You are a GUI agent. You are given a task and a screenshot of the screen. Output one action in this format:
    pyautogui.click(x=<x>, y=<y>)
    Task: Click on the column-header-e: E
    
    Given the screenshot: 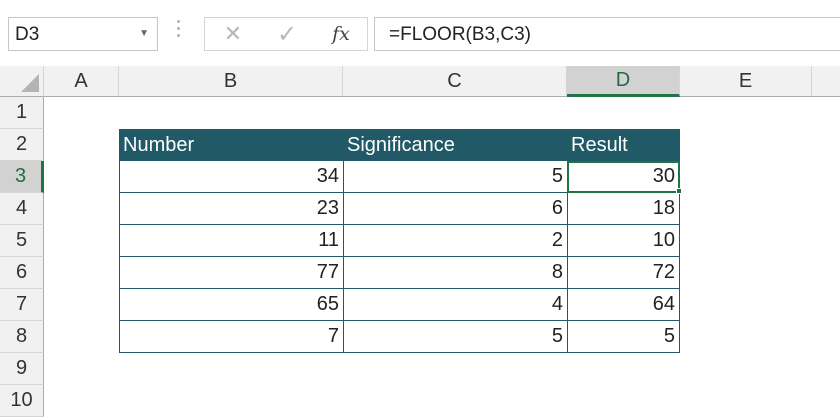 What is the action you would take?
    pyautogui.click(x=746, y=81)
    